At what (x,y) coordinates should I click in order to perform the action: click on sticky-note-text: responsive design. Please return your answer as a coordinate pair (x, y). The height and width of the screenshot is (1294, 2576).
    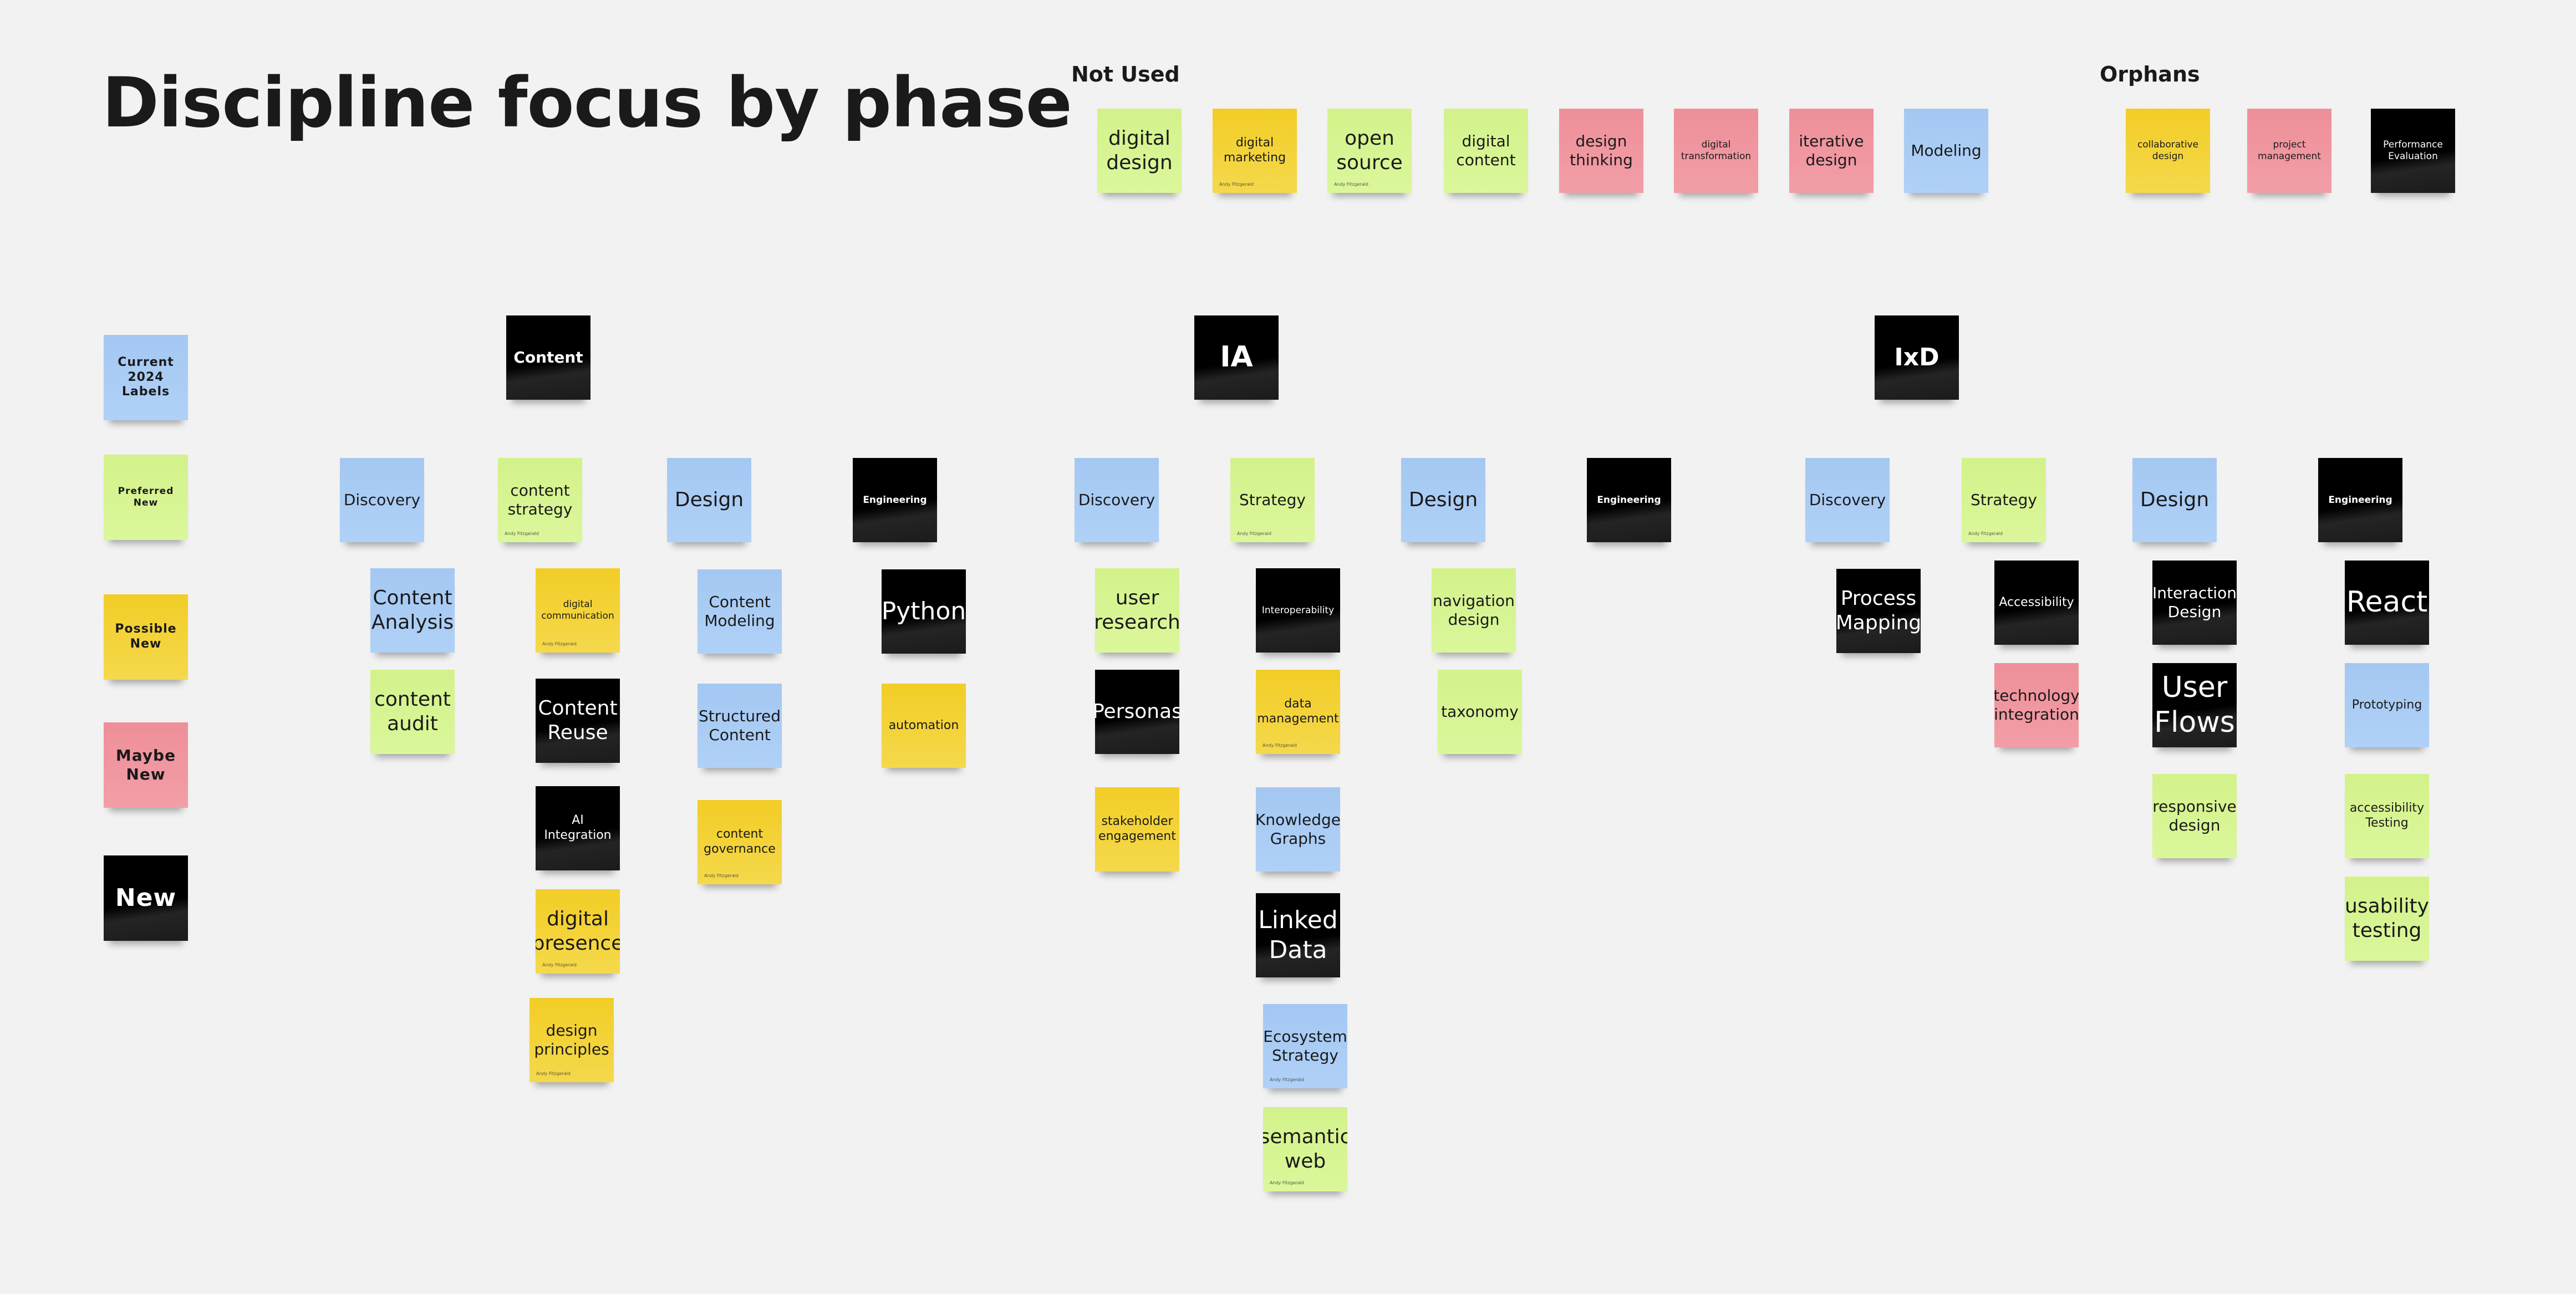
    Looking at the image, I should click on (2194, 815).